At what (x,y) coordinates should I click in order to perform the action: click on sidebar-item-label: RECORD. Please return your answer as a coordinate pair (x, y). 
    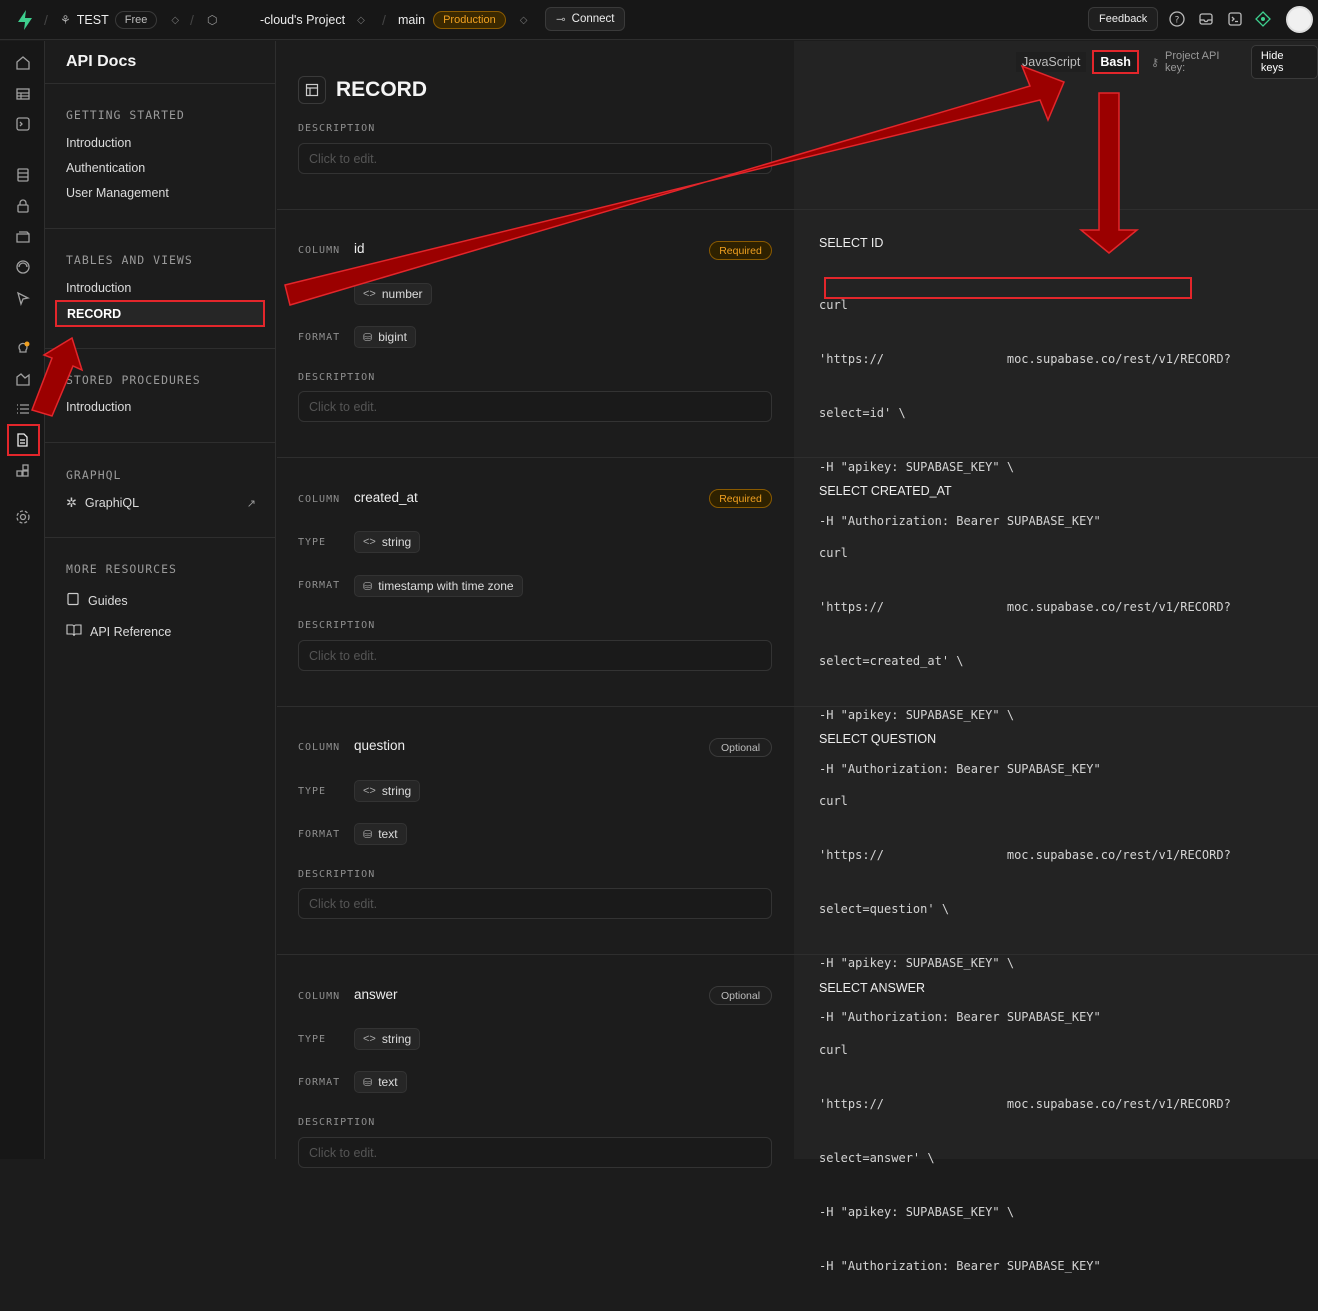
    Looking at the image, I should click on (94, 314).